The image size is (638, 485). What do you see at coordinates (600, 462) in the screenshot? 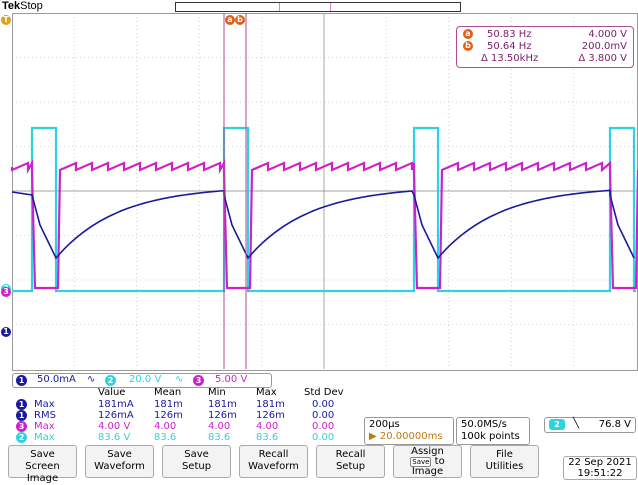
I see `date: 22 Sep 2021` at bounding box center [600, 462].